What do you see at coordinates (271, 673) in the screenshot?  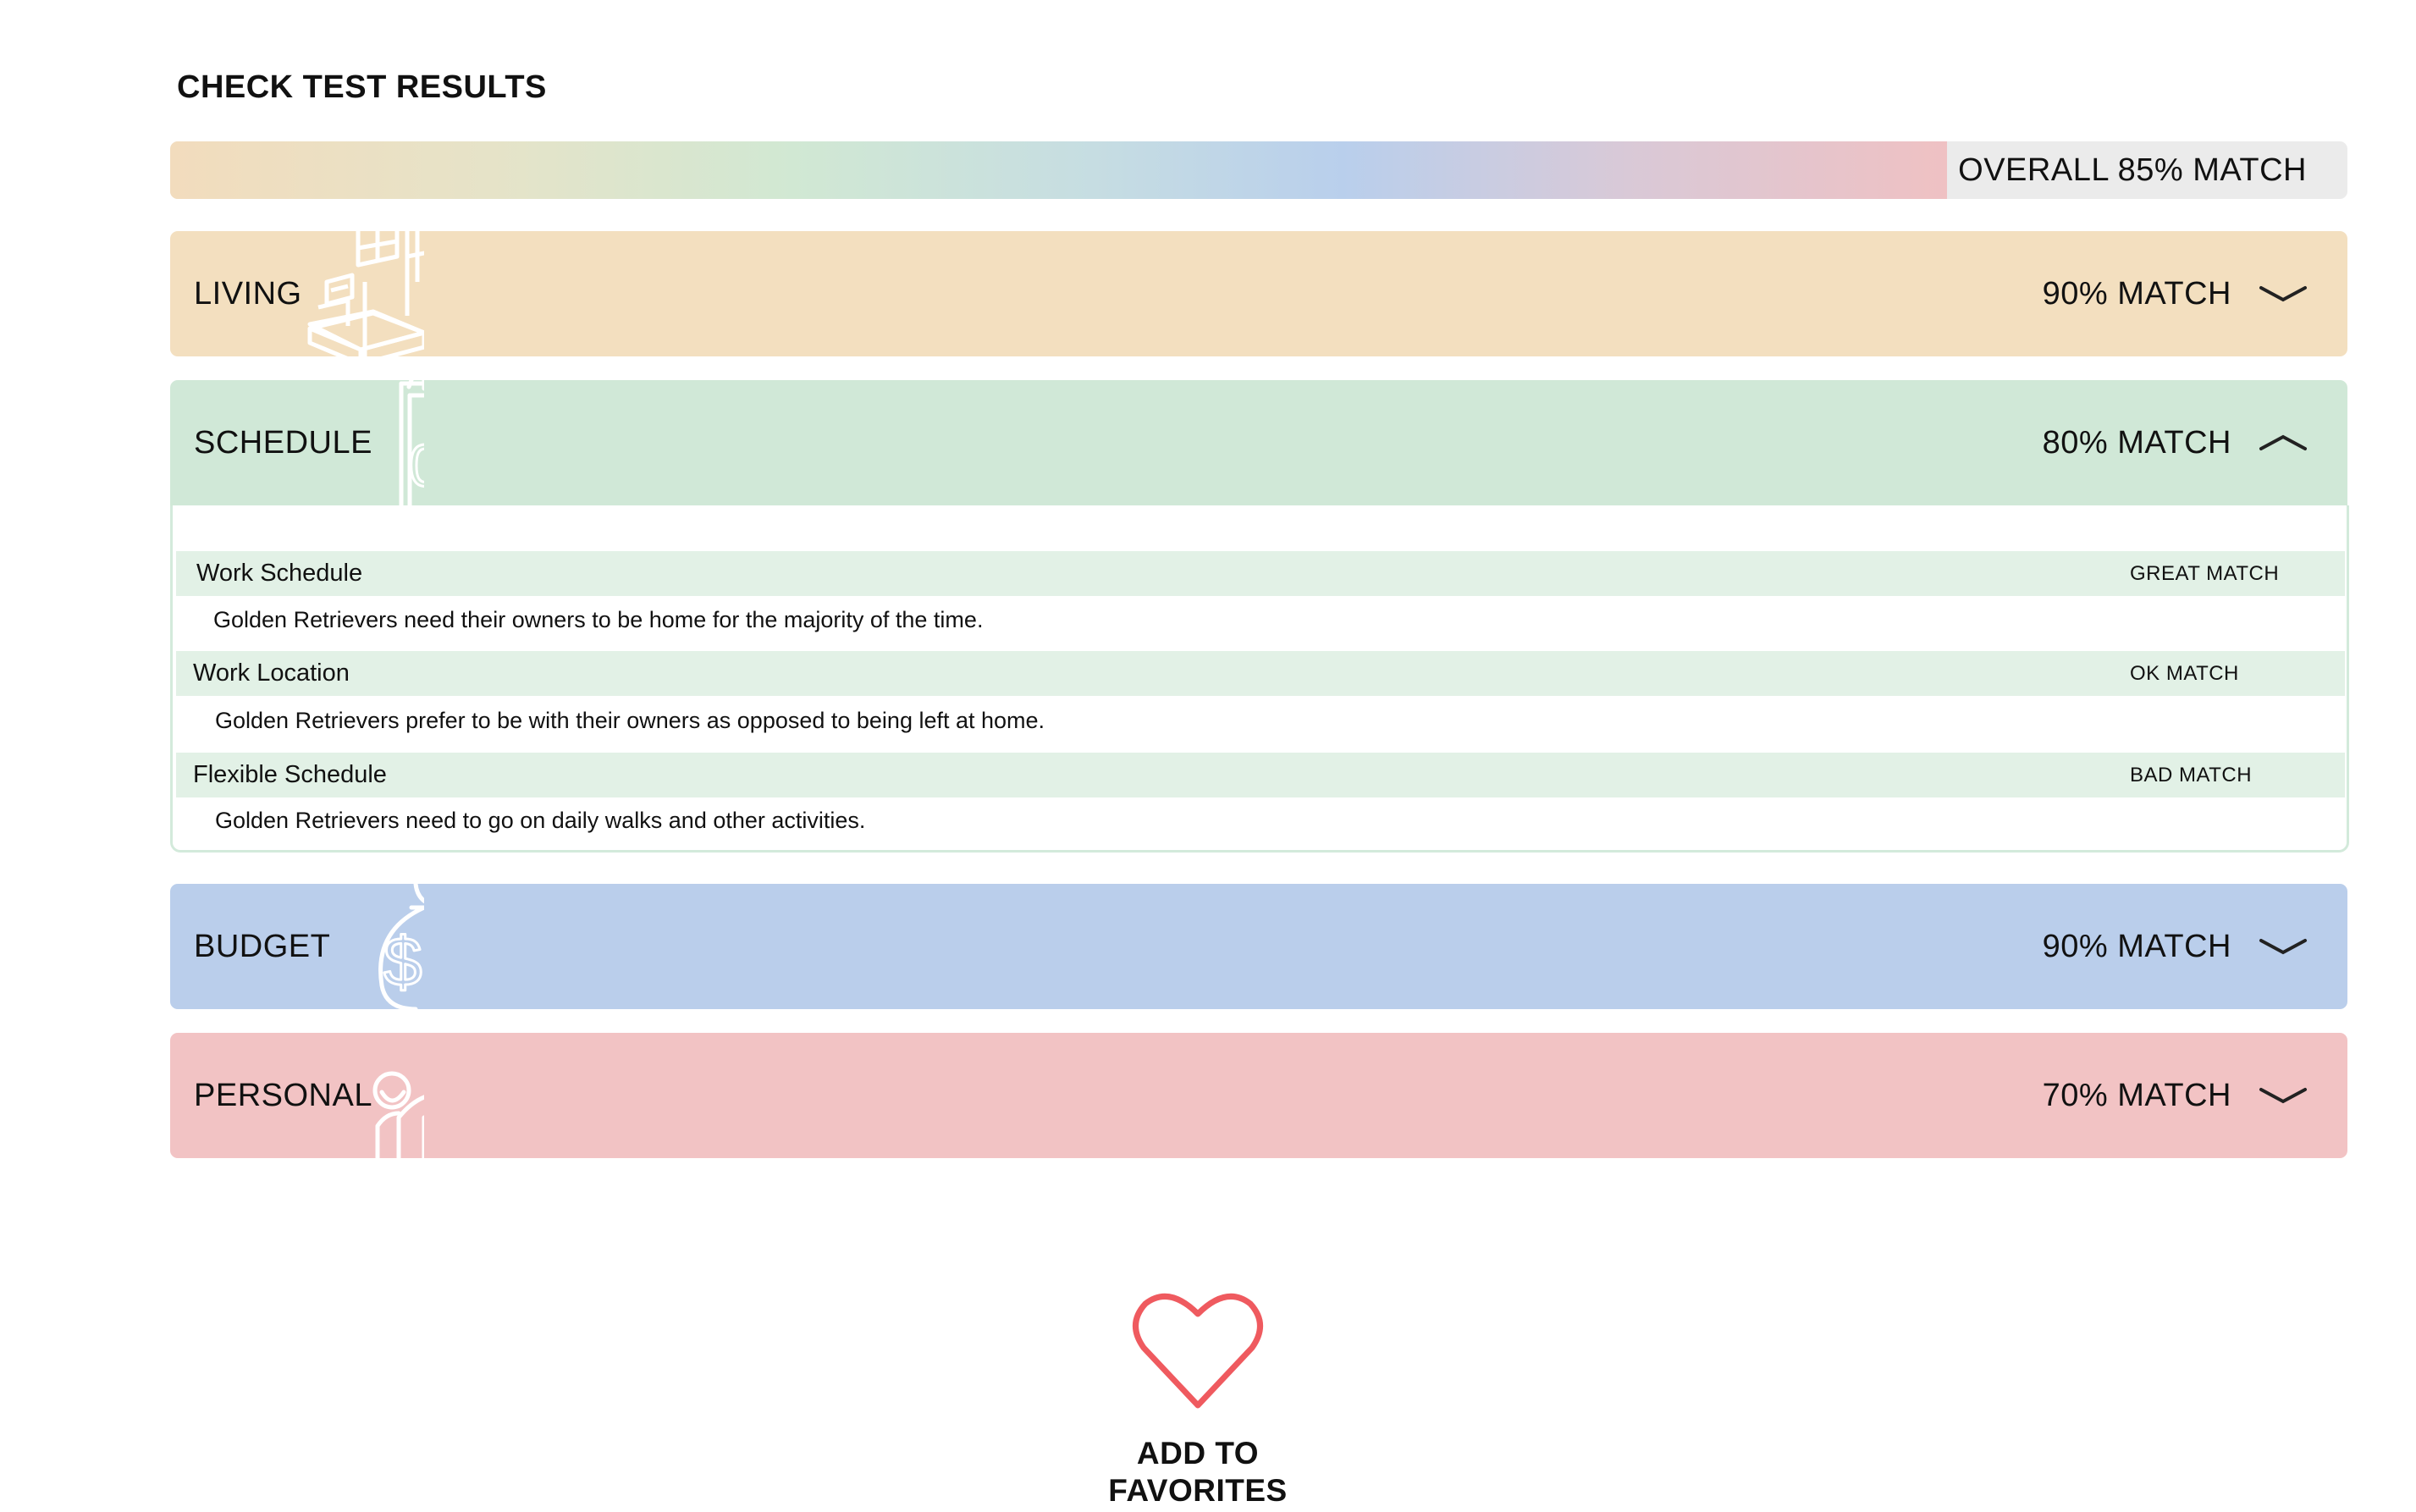 I see `detail-title: Work Location` at bounding box center [271, 673].